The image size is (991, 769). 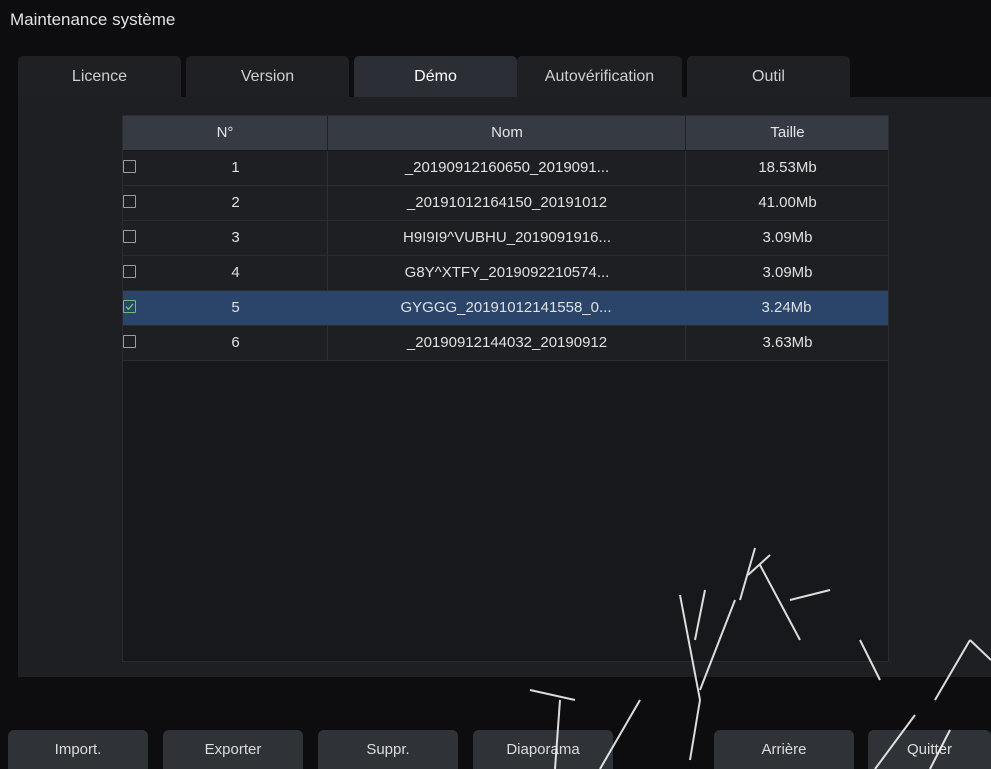 What do you see at coordinates (267, 77) in the screenshot?
I see `tab-version: Version` at bounding box center [267, 77].